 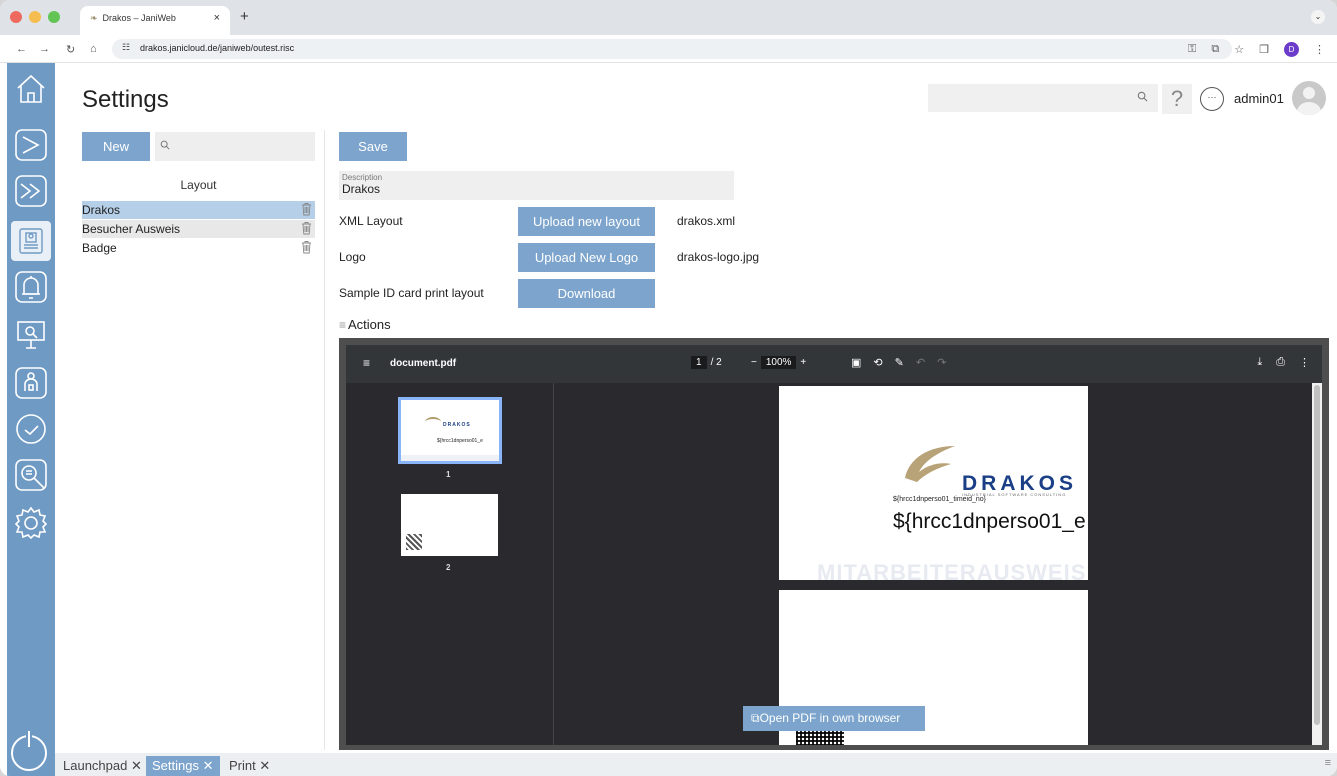 I want to click on zoom-out-button: −, so click(x=754, y=362).